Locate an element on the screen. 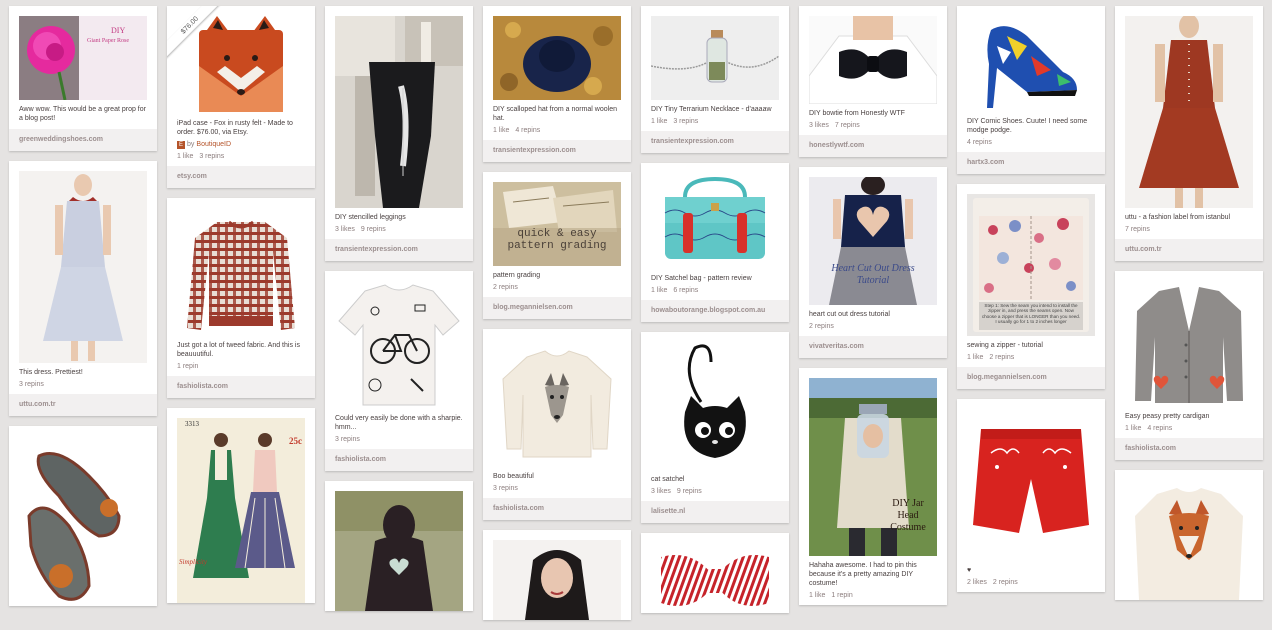  repin-count: 7 repins is located at coordinates (847, 125).